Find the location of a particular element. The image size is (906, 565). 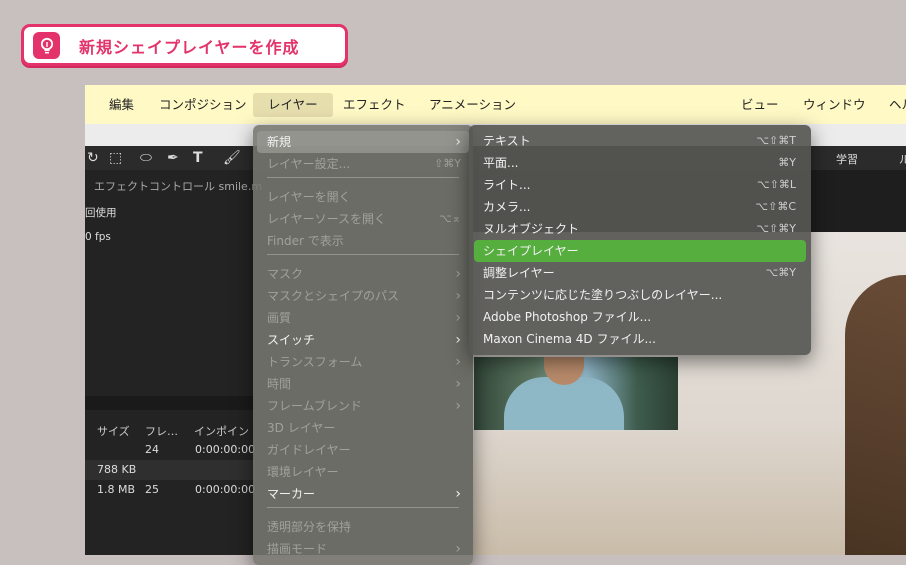

project-table-header: サイズ フレ… インポイン is located at coordinates (170, 430).